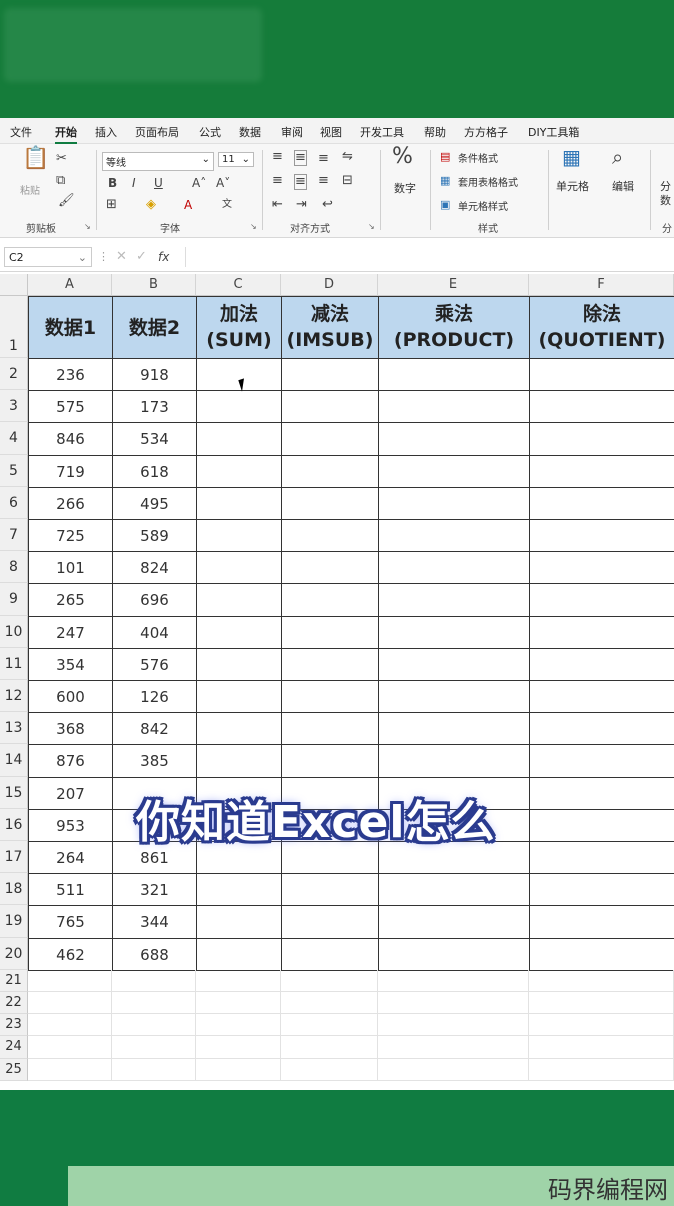  What do you see at coordinates (601, 697) in the screenshot?
I see `cell-F12` at bounding box center [601, 697].